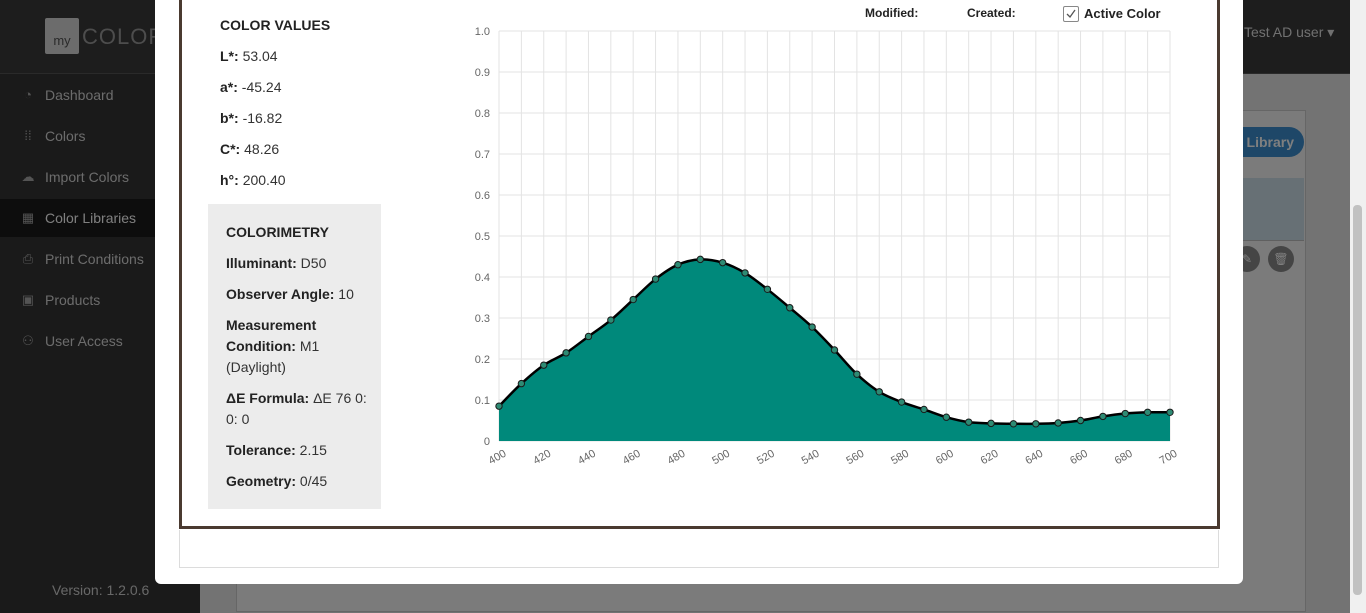  What do you see at coordinates (482, 360) in the screenshot?
I see `y-tick-label: 0.2` at bounding box center [482, 360].